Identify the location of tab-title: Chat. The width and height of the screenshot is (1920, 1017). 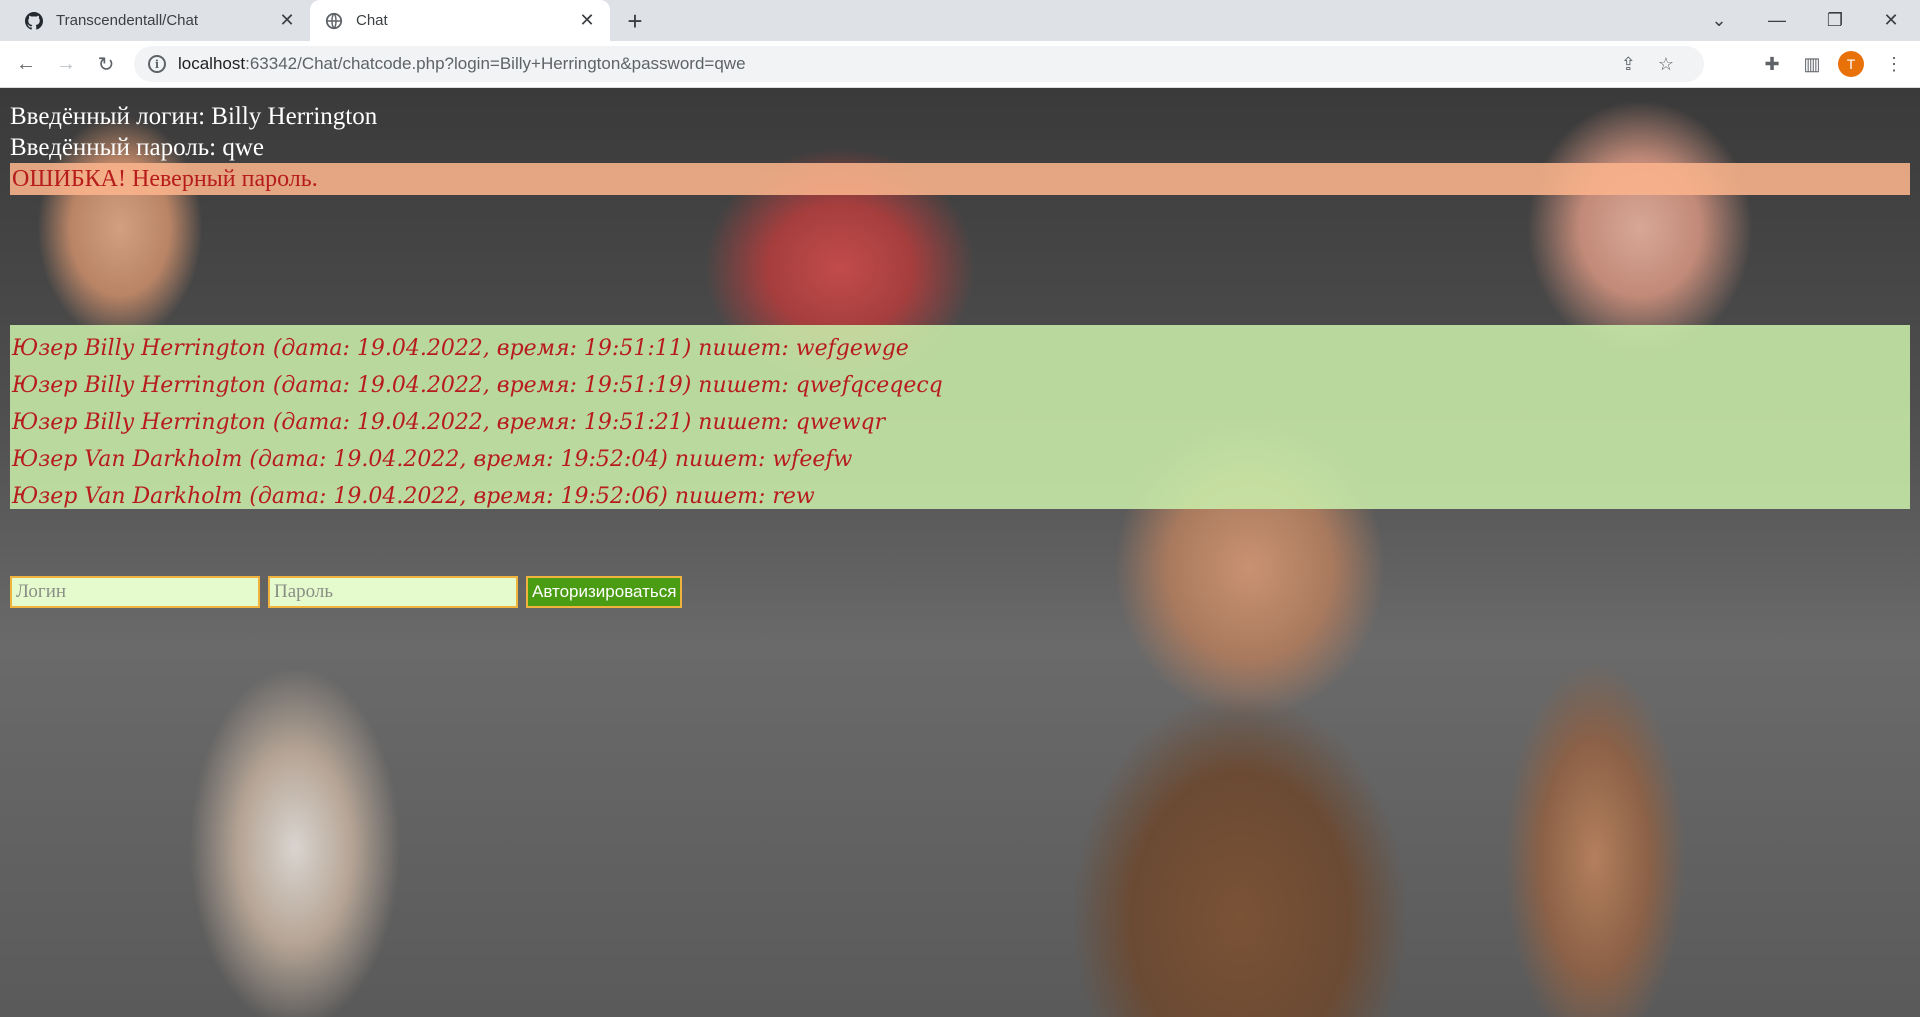
(372, 20).